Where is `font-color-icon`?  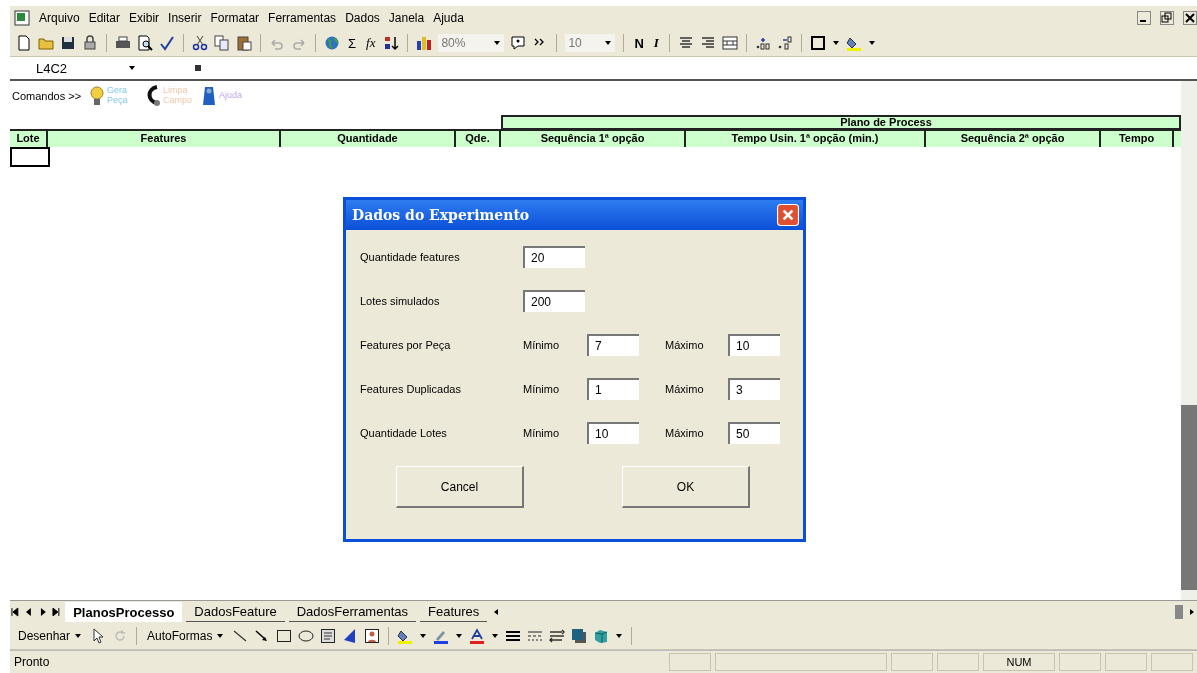 font-color-icon is located at coordinates (477, 636).